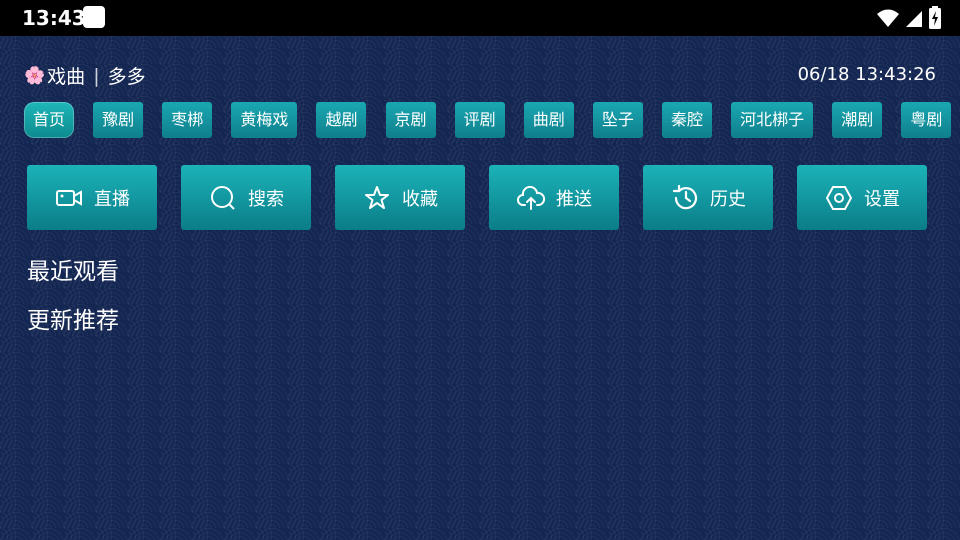  What do you see at coordinates (118, 120) in the screenshot?
I see `tab-yuju: 豫剧` at bounding box center [118, 120].